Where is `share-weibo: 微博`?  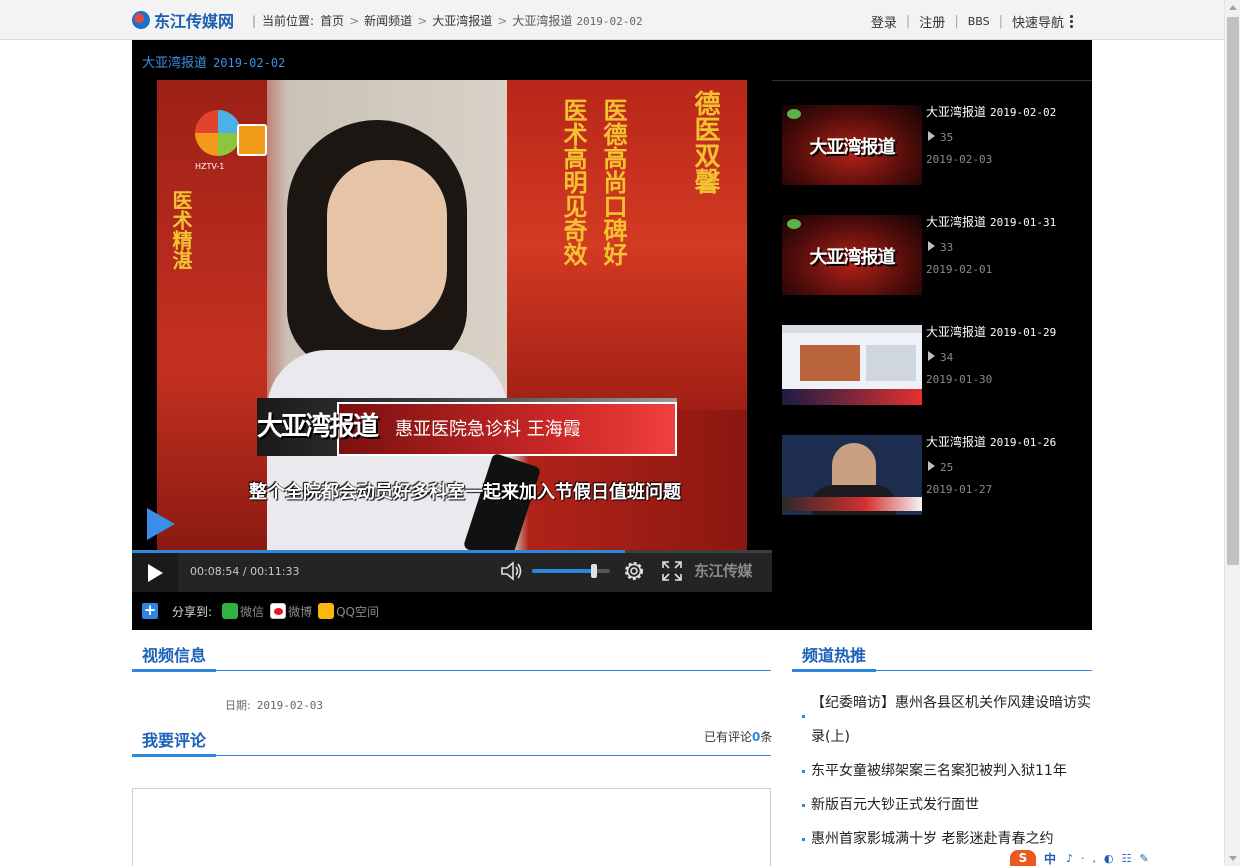 share-weibo: 微博 is located at coordinates (291, 611).